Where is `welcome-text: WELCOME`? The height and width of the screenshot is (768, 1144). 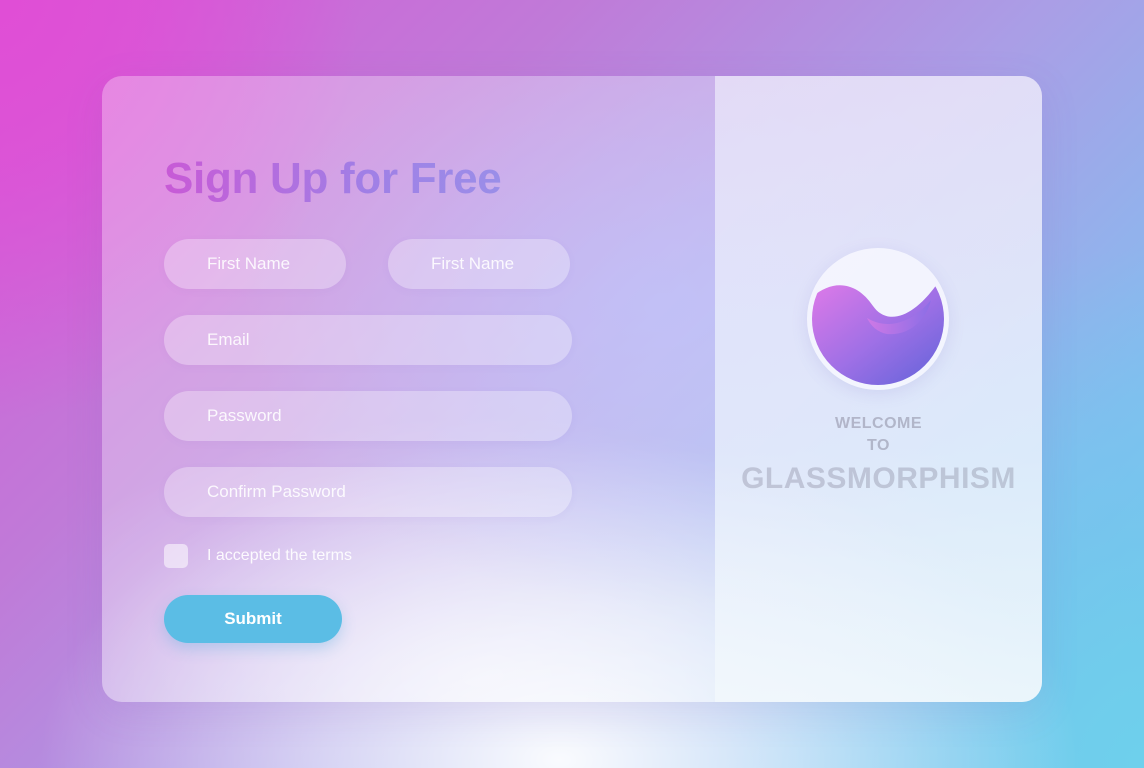 welcome-text: WELCOME is located at coordinates (878, 423).